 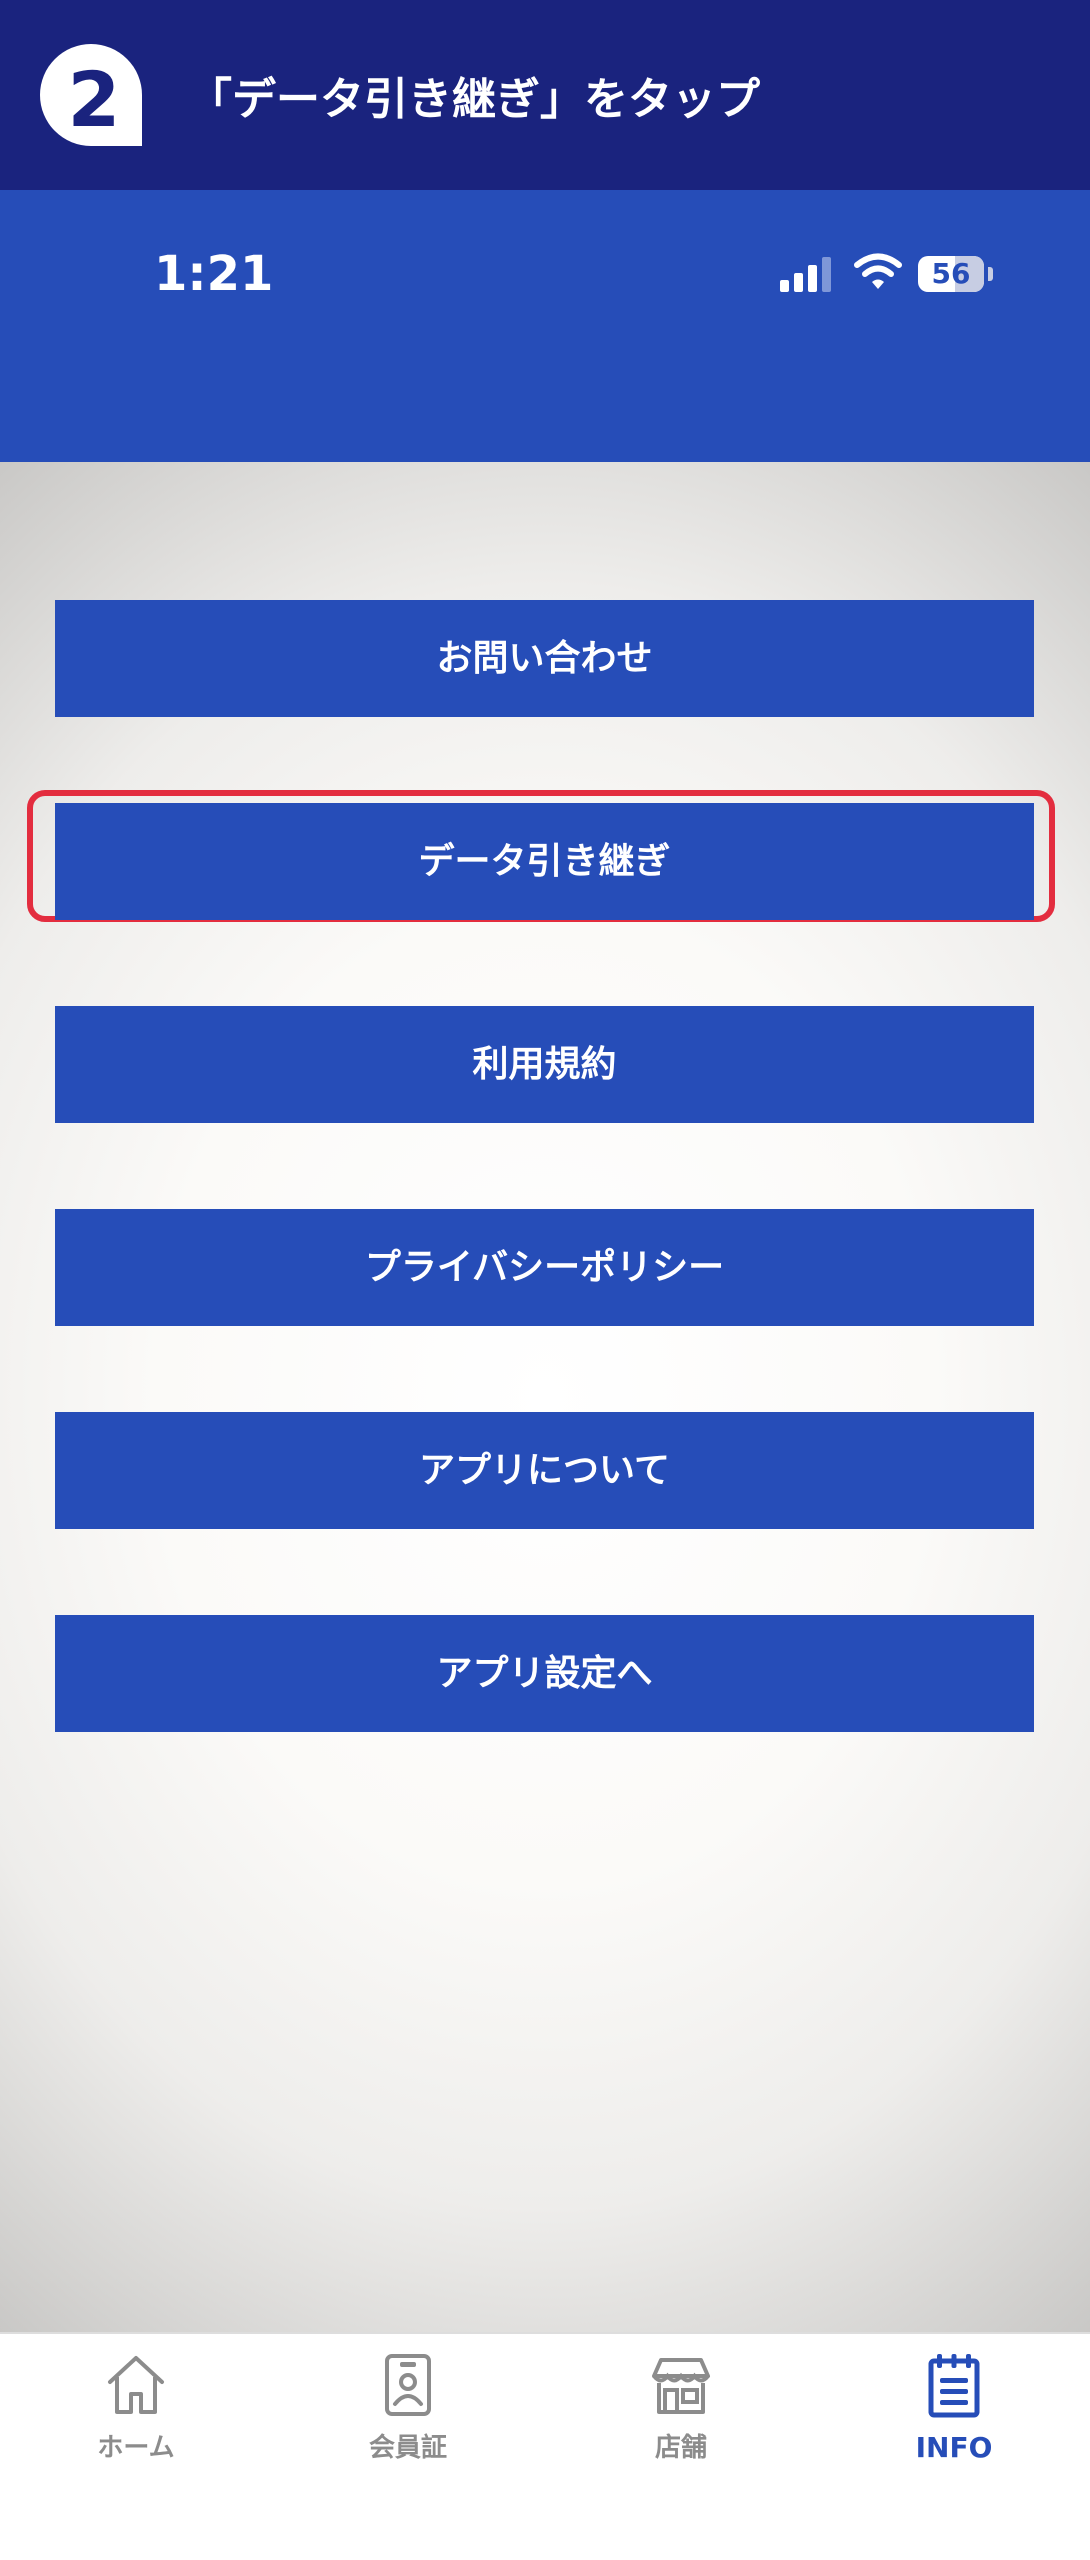 What do you see at coordinates (408, 2385) in the screenshot?
I see `member-card-icon` at bounding box center [408, 2385].